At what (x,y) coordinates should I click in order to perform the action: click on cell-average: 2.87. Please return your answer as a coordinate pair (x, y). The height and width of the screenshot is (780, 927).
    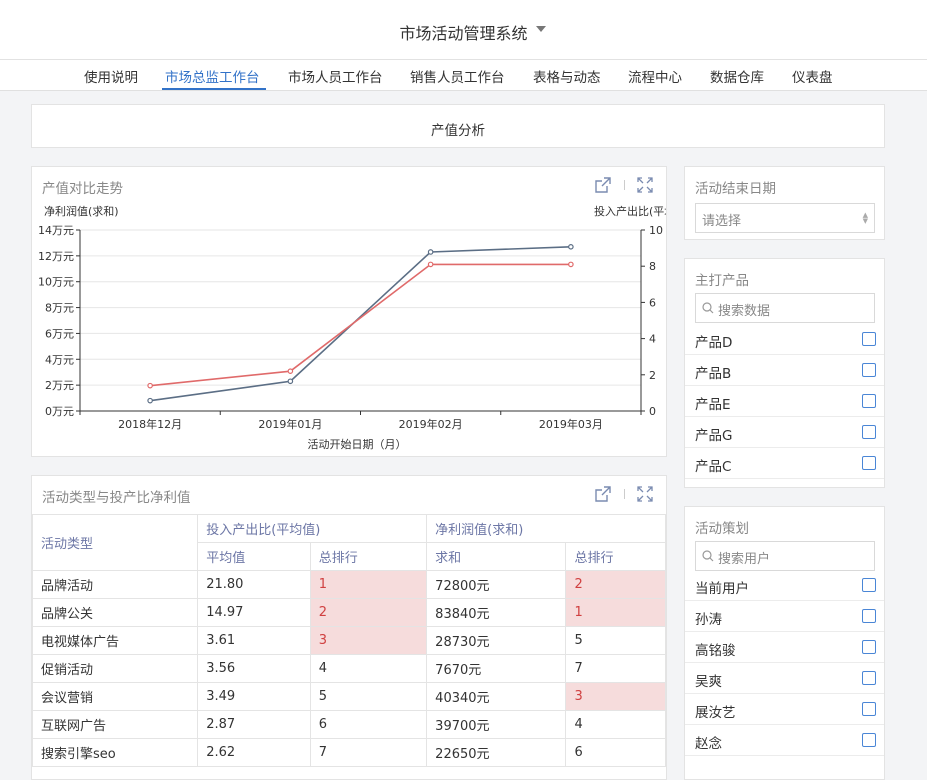
    Looking at the image, I should click on (254, 724).